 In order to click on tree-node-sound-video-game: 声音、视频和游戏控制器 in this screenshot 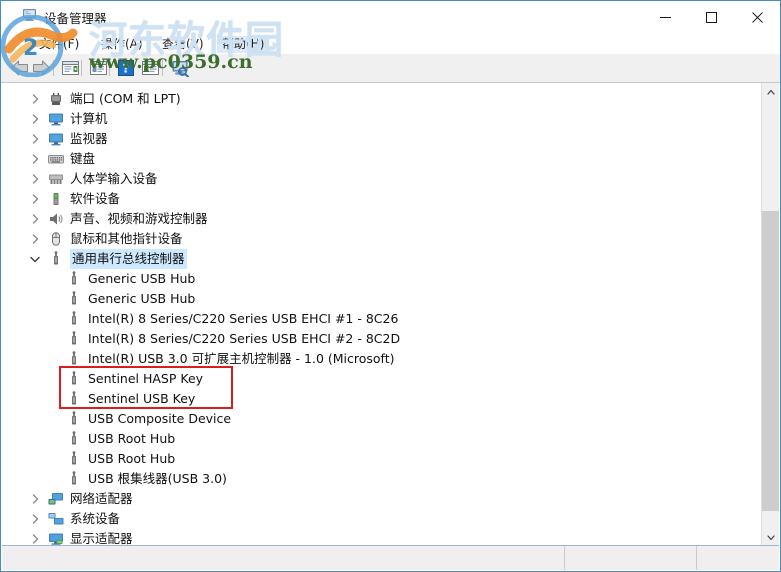, I will do `click(118, 219)`.